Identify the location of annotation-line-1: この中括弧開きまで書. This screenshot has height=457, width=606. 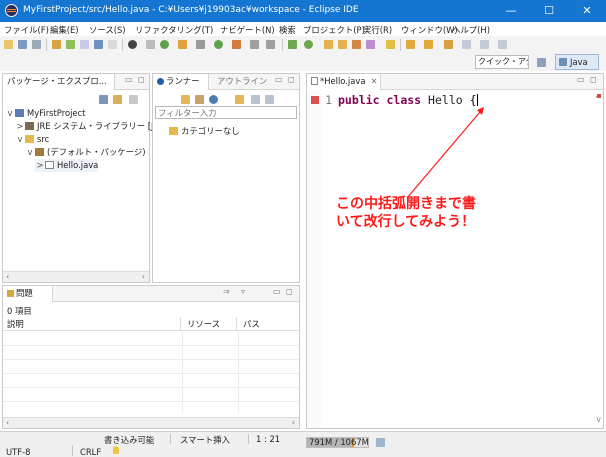
(406, 204).